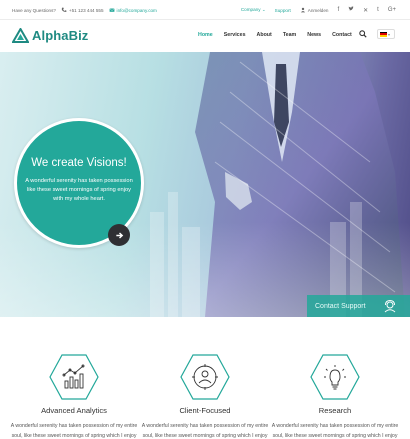 Image resolution: width=410 pixels, height=439 pixels. I want to click on email-link: info@company.com, so click(137, 10).